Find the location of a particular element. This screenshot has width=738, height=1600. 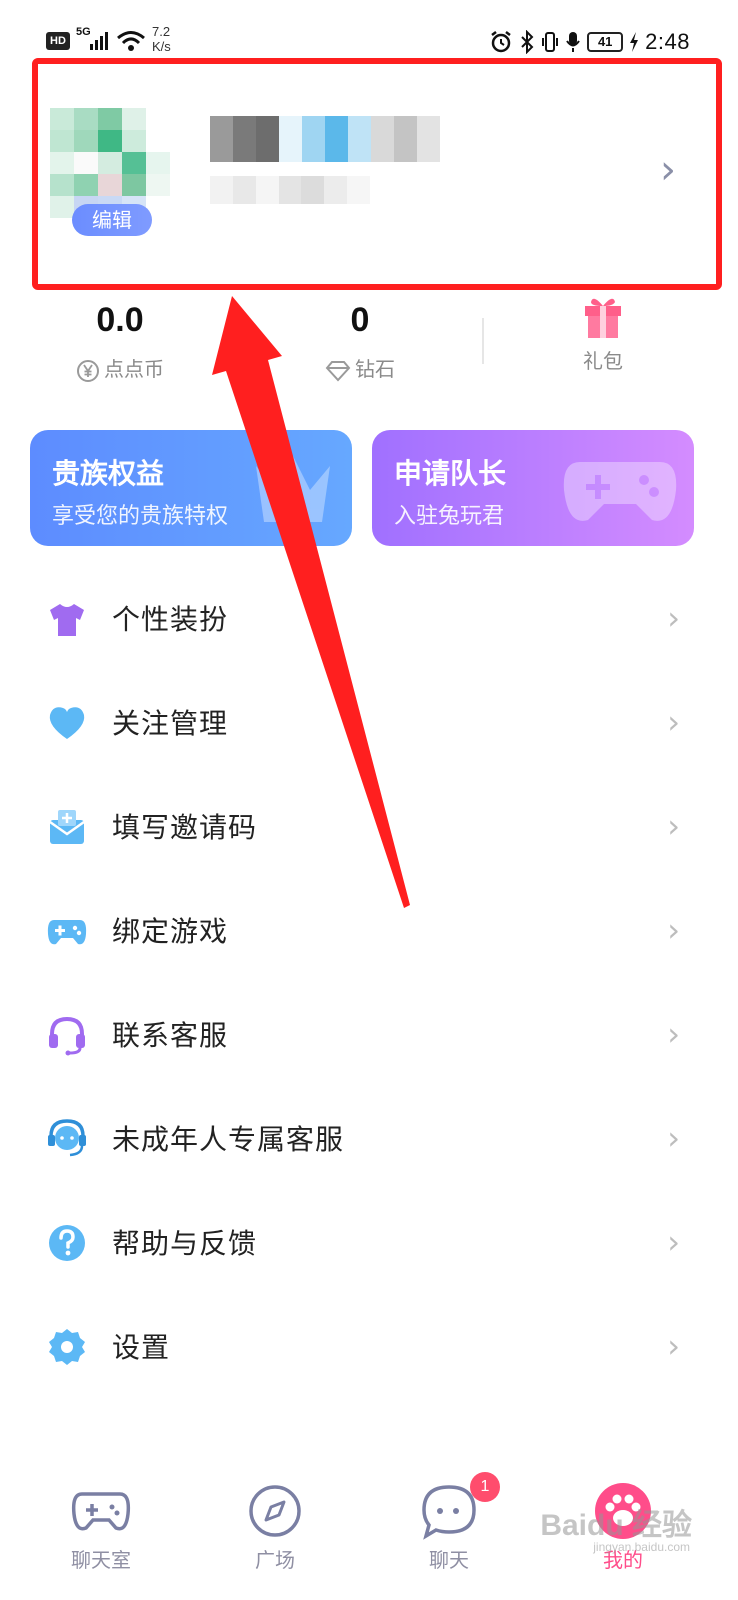

gift-icon is located at coordinates (603, 318).